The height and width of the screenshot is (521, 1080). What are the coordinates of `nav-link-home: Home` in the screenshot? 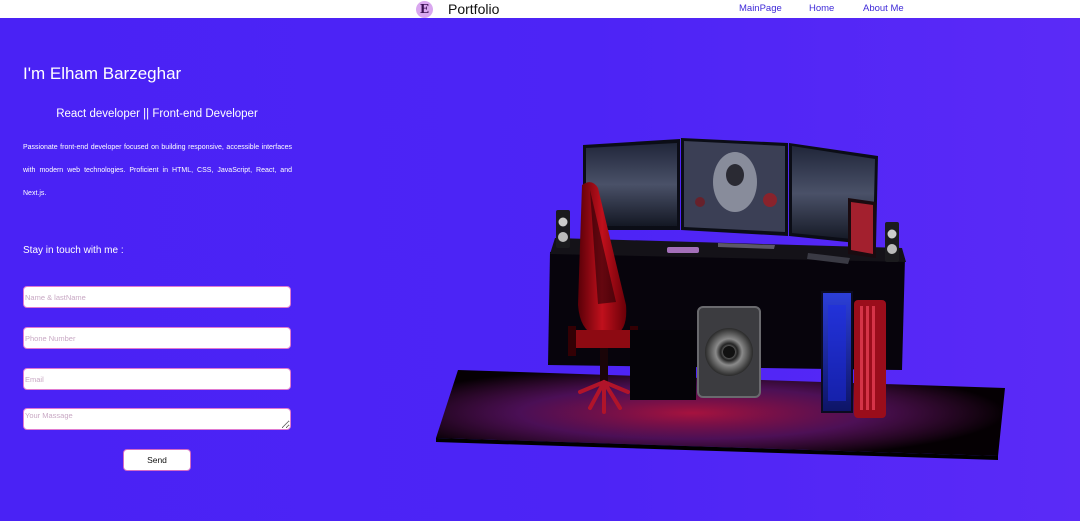 It's located at (821, 8).